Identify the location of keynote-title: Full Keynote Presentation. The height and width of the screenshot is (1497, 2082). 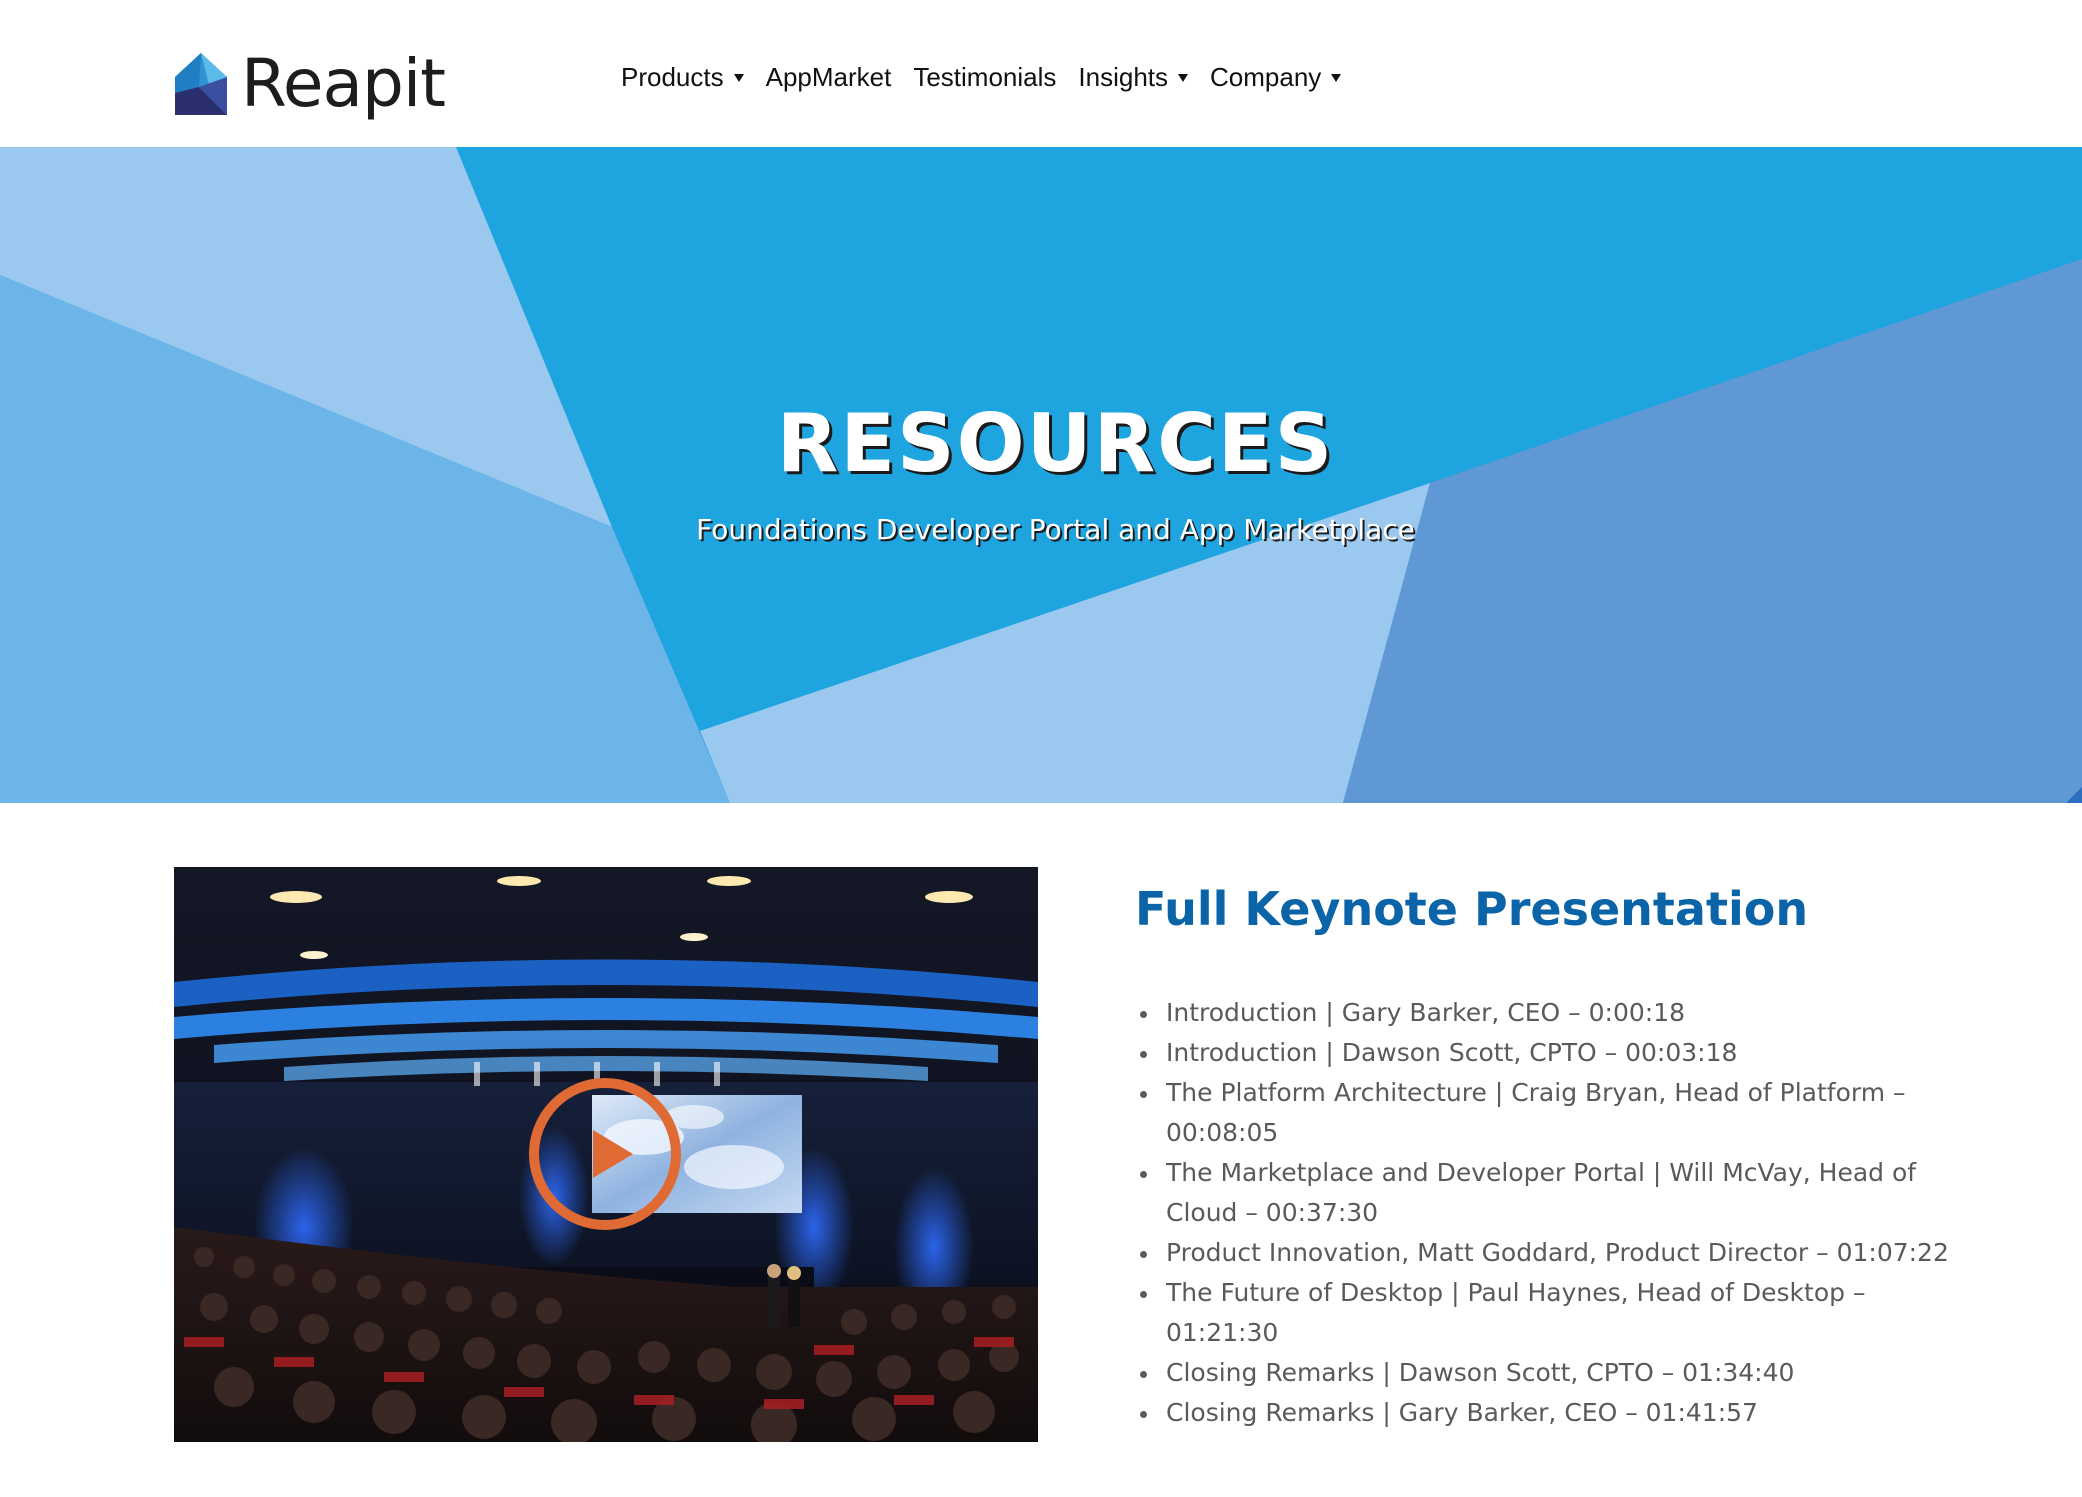
(1472, 909).